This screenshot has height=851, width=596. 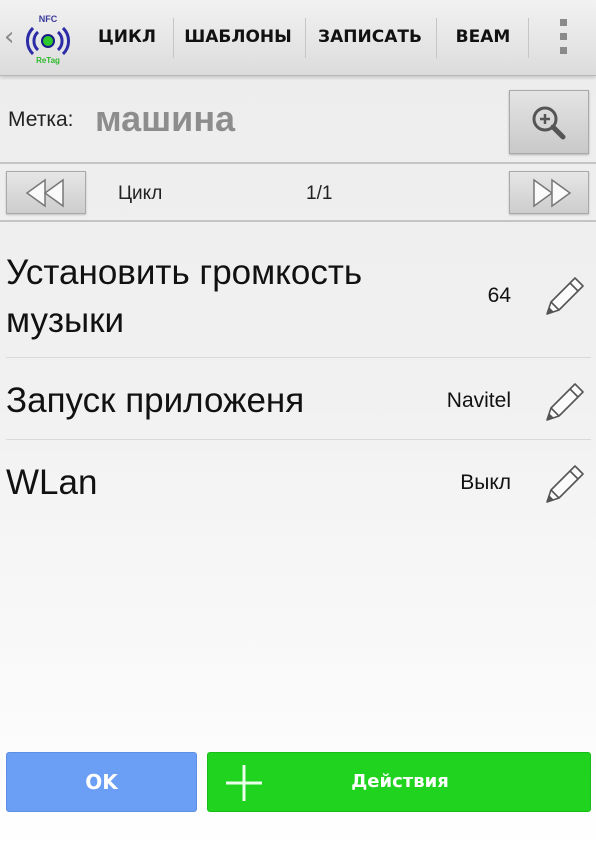 I want to click on tab-cycle: ЦИКЛ, so click(x=127, y=37).